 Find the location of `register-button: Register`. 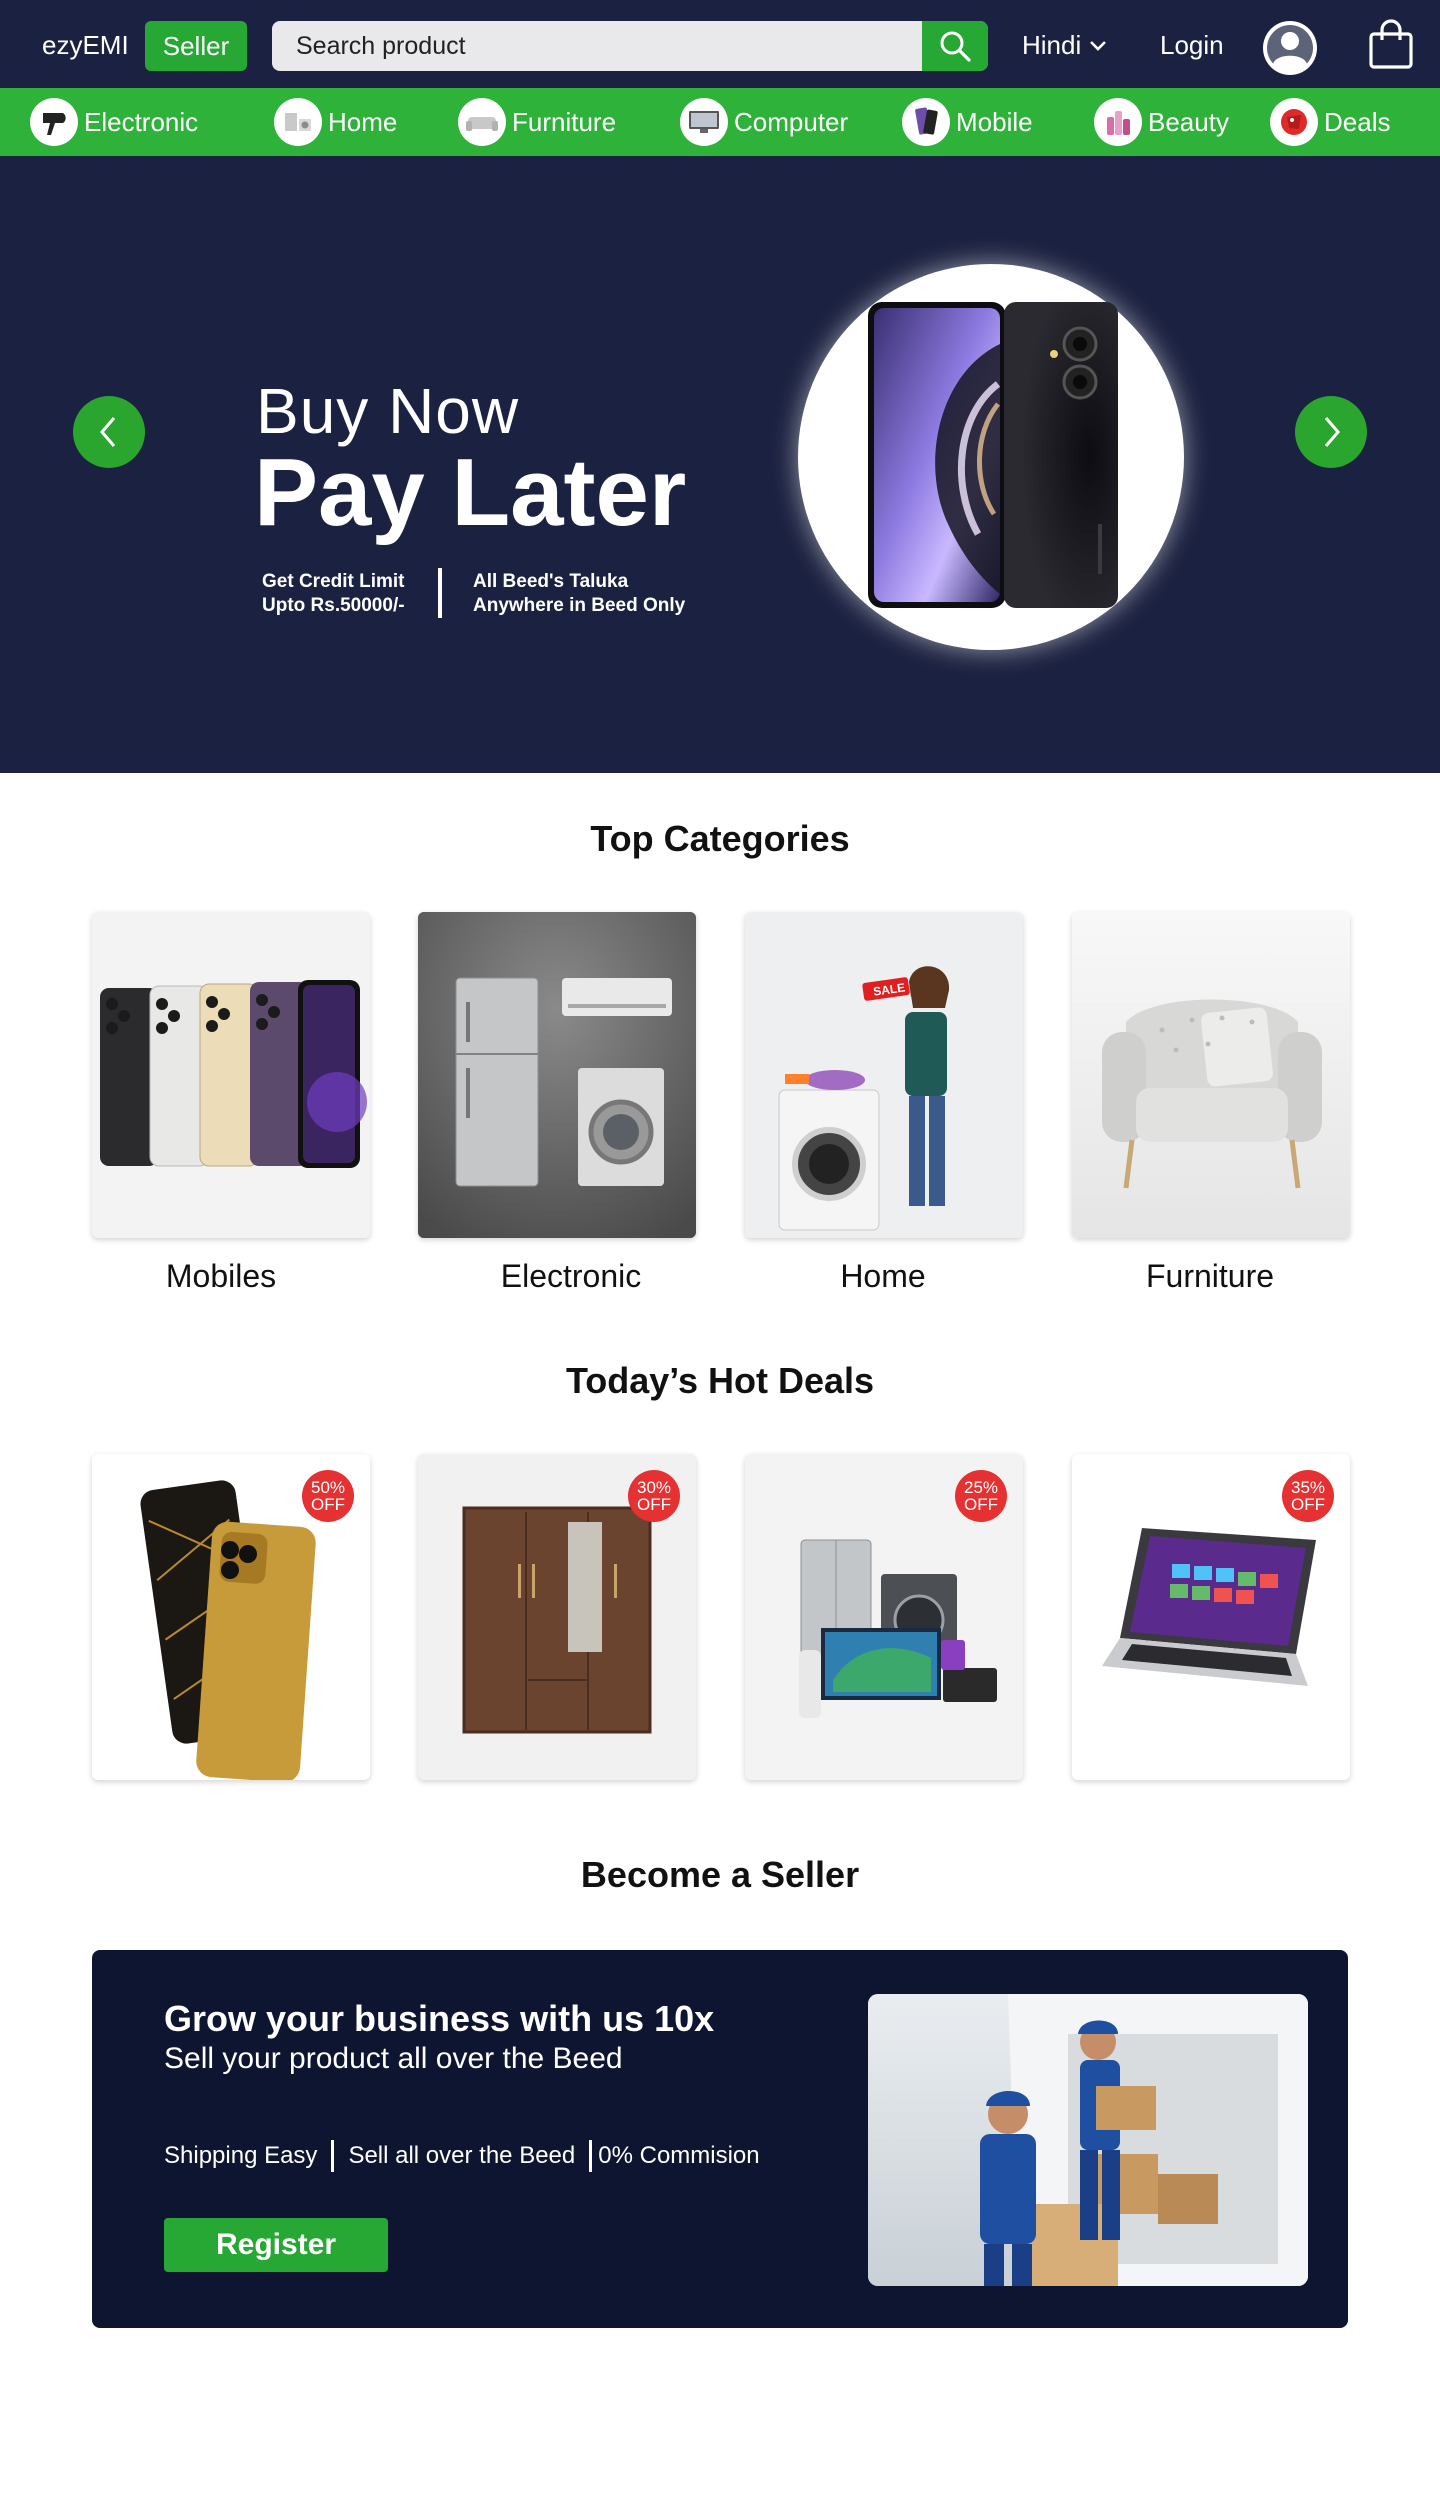

register-button: Register is located at coordinates (276, 2245).